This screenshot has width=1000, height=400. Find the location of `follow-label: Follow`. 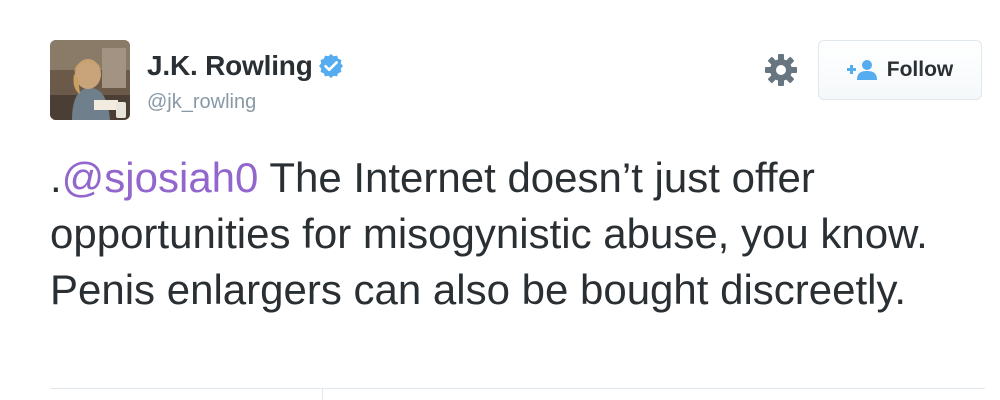

follow-label: Follow is located at coordinates (920, 69).